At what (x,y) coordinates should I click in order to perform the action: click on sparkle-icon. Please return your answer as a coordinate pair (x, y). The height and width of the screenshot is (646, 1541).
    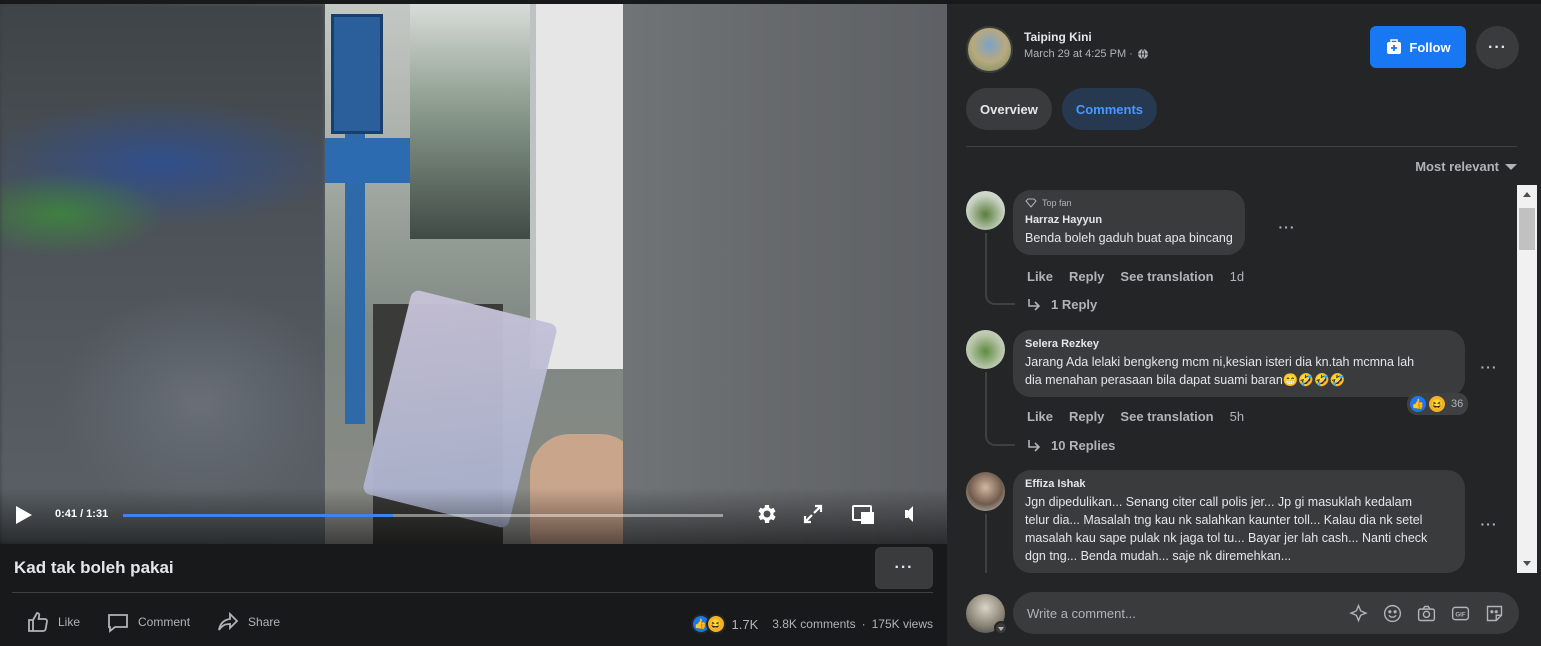
    Looking at the image, I should click on (1358, 613).